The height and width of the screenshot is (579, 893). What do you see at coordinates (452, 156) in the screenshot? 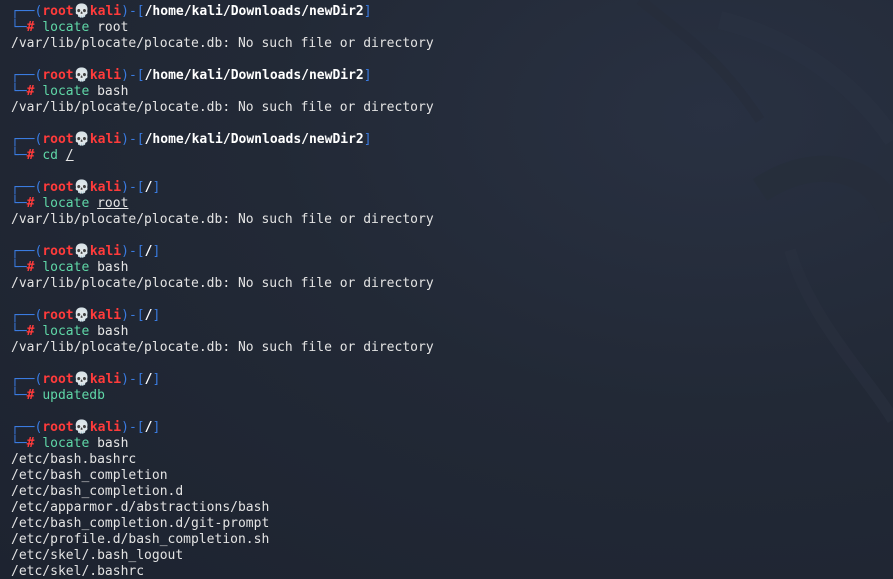
I see `command-line: └─# cd /` at bounding box center [452, 156].